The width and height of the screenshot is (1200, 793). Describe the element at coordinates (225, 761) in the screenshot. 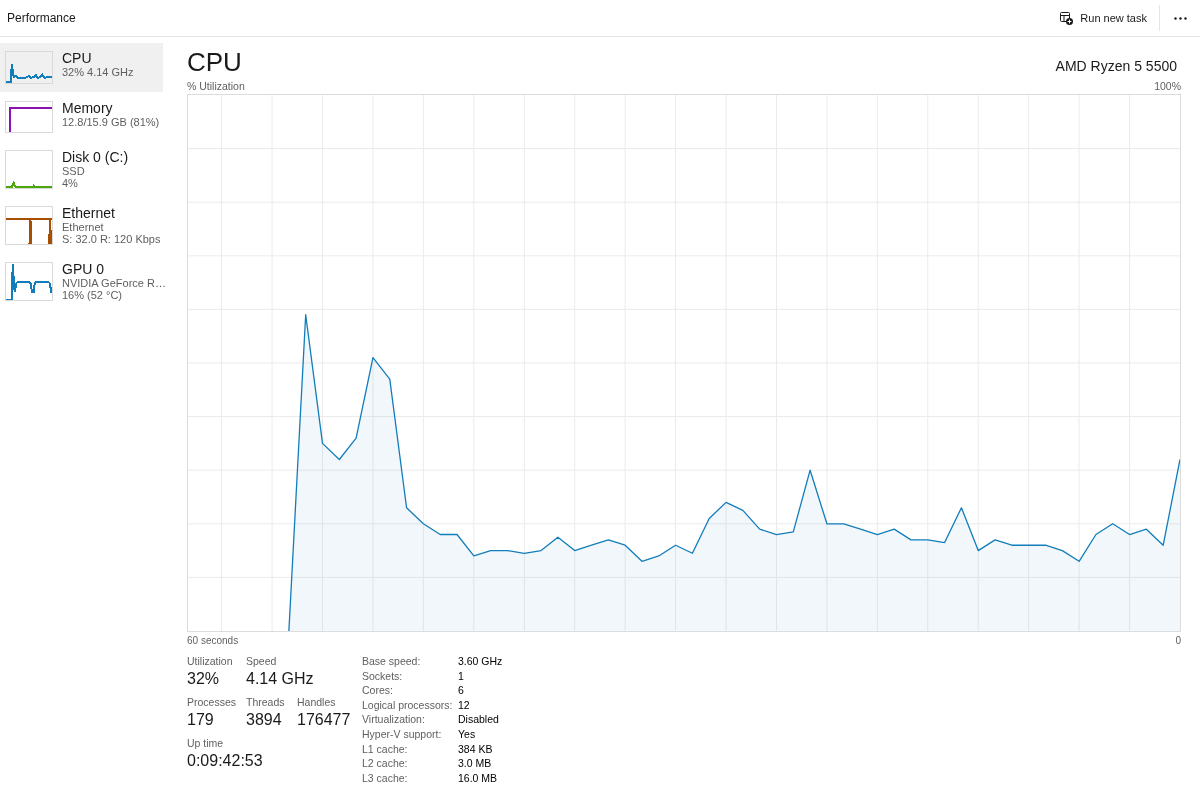

I see `stat-value: 0:09:42:53` at that location.